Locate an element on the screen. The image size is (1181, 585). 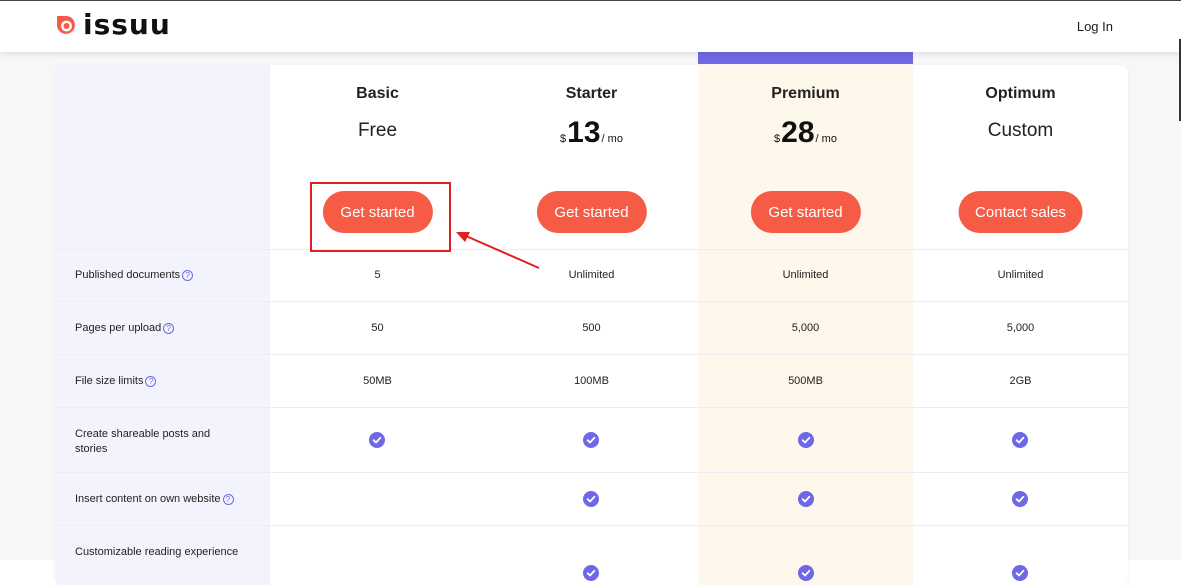
row-label: Create shareable posts and stories is located at coordinates (143, 441).